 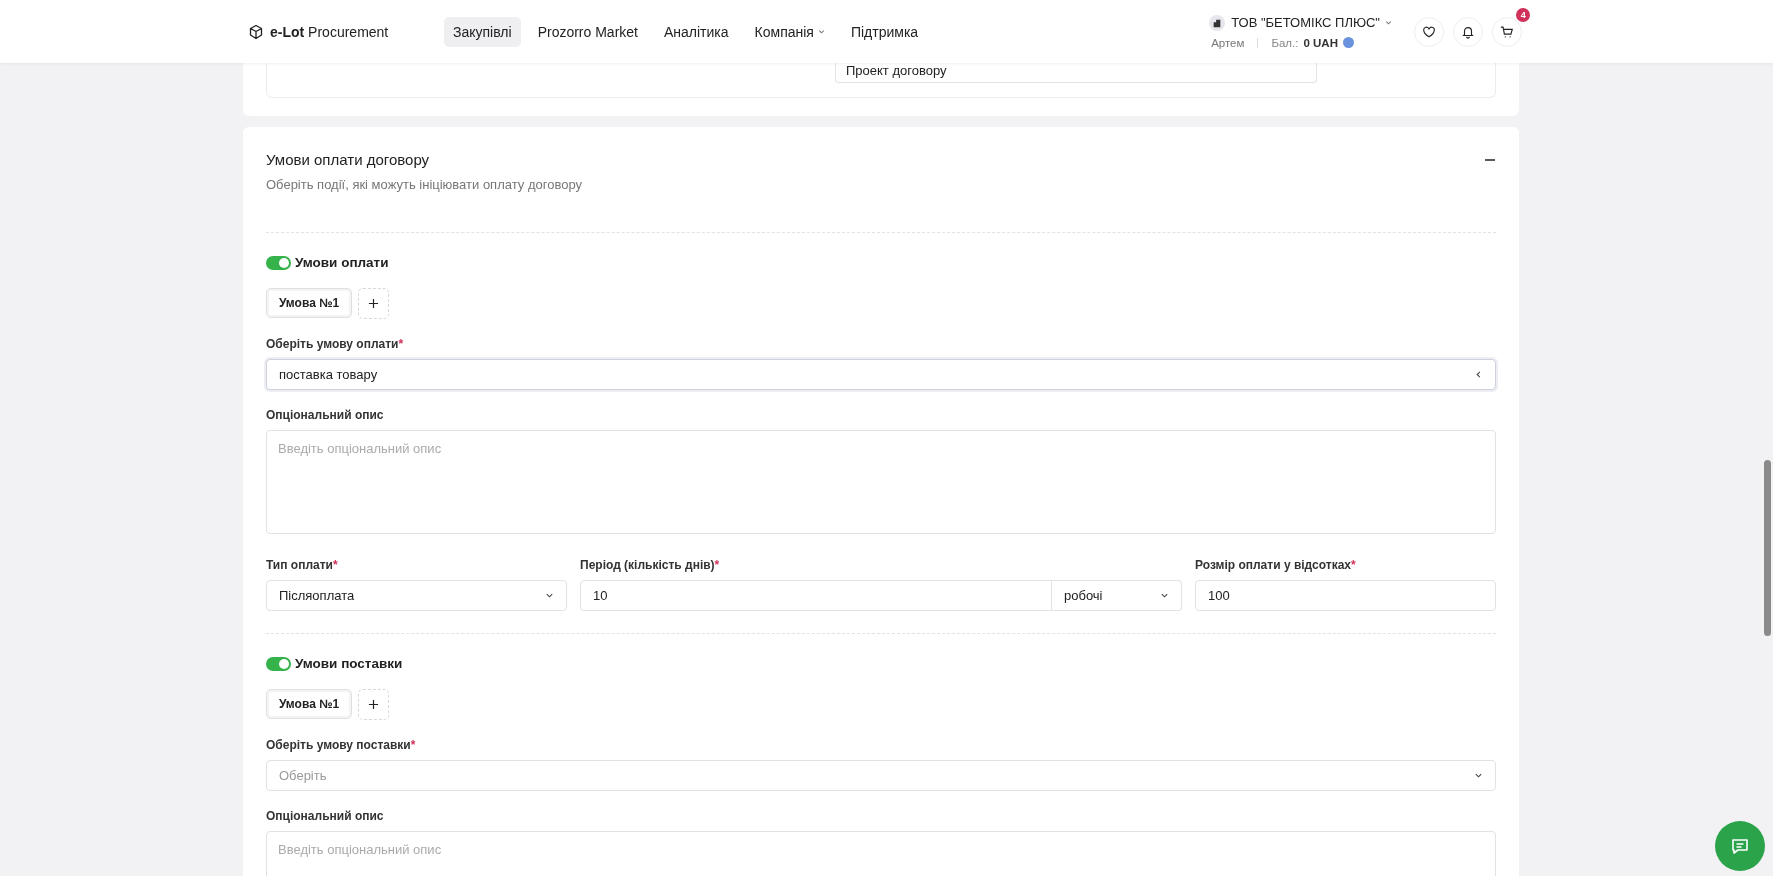 What do you see at coordinates (424, 184) in the screenshot?
I see `section-subtitle: Оберіть події, які можуть ініціювати оплату договору` at bounding box center [424, 184].